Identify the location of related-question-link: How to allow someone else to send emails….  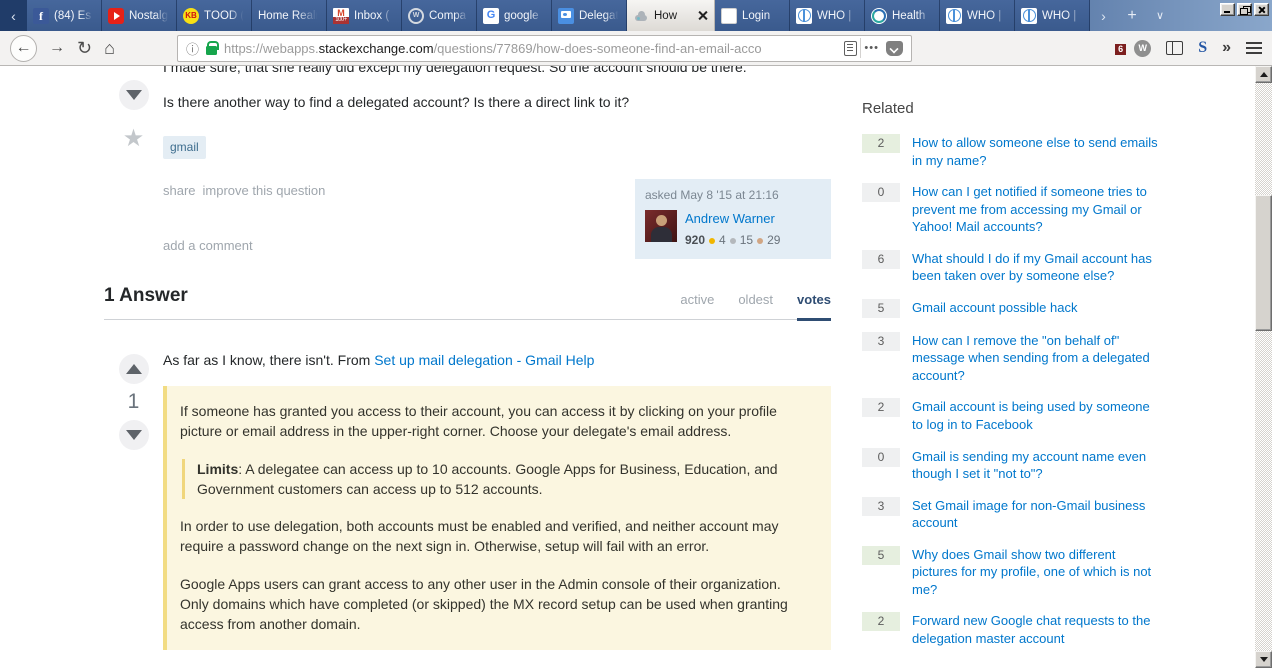
(1038, 151).